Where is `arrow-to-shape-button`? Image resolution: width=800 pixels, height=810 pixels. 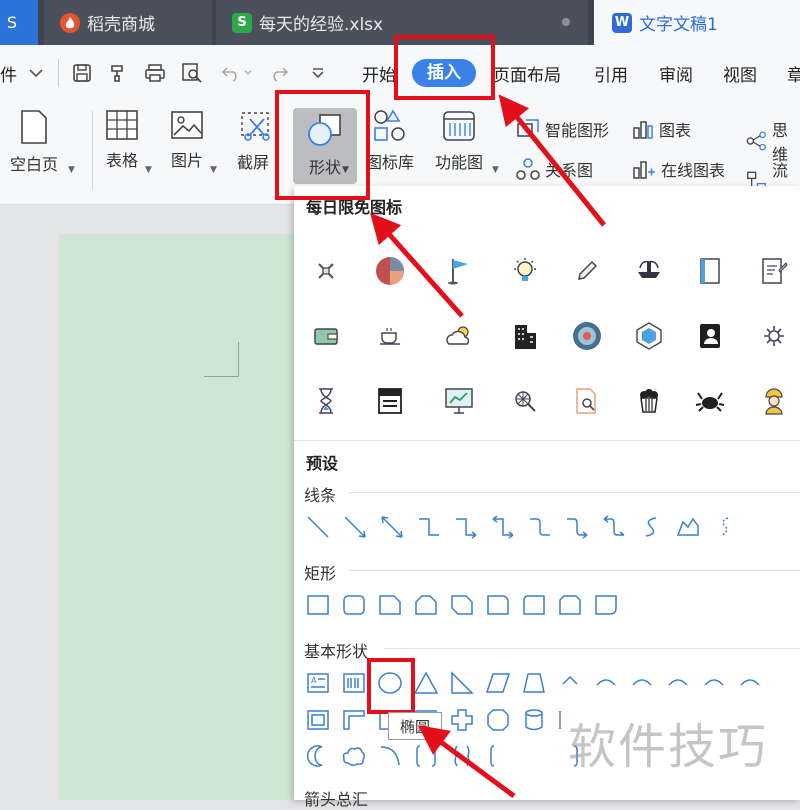 arrow-to-shape-button is located at coordinates (417, 265).